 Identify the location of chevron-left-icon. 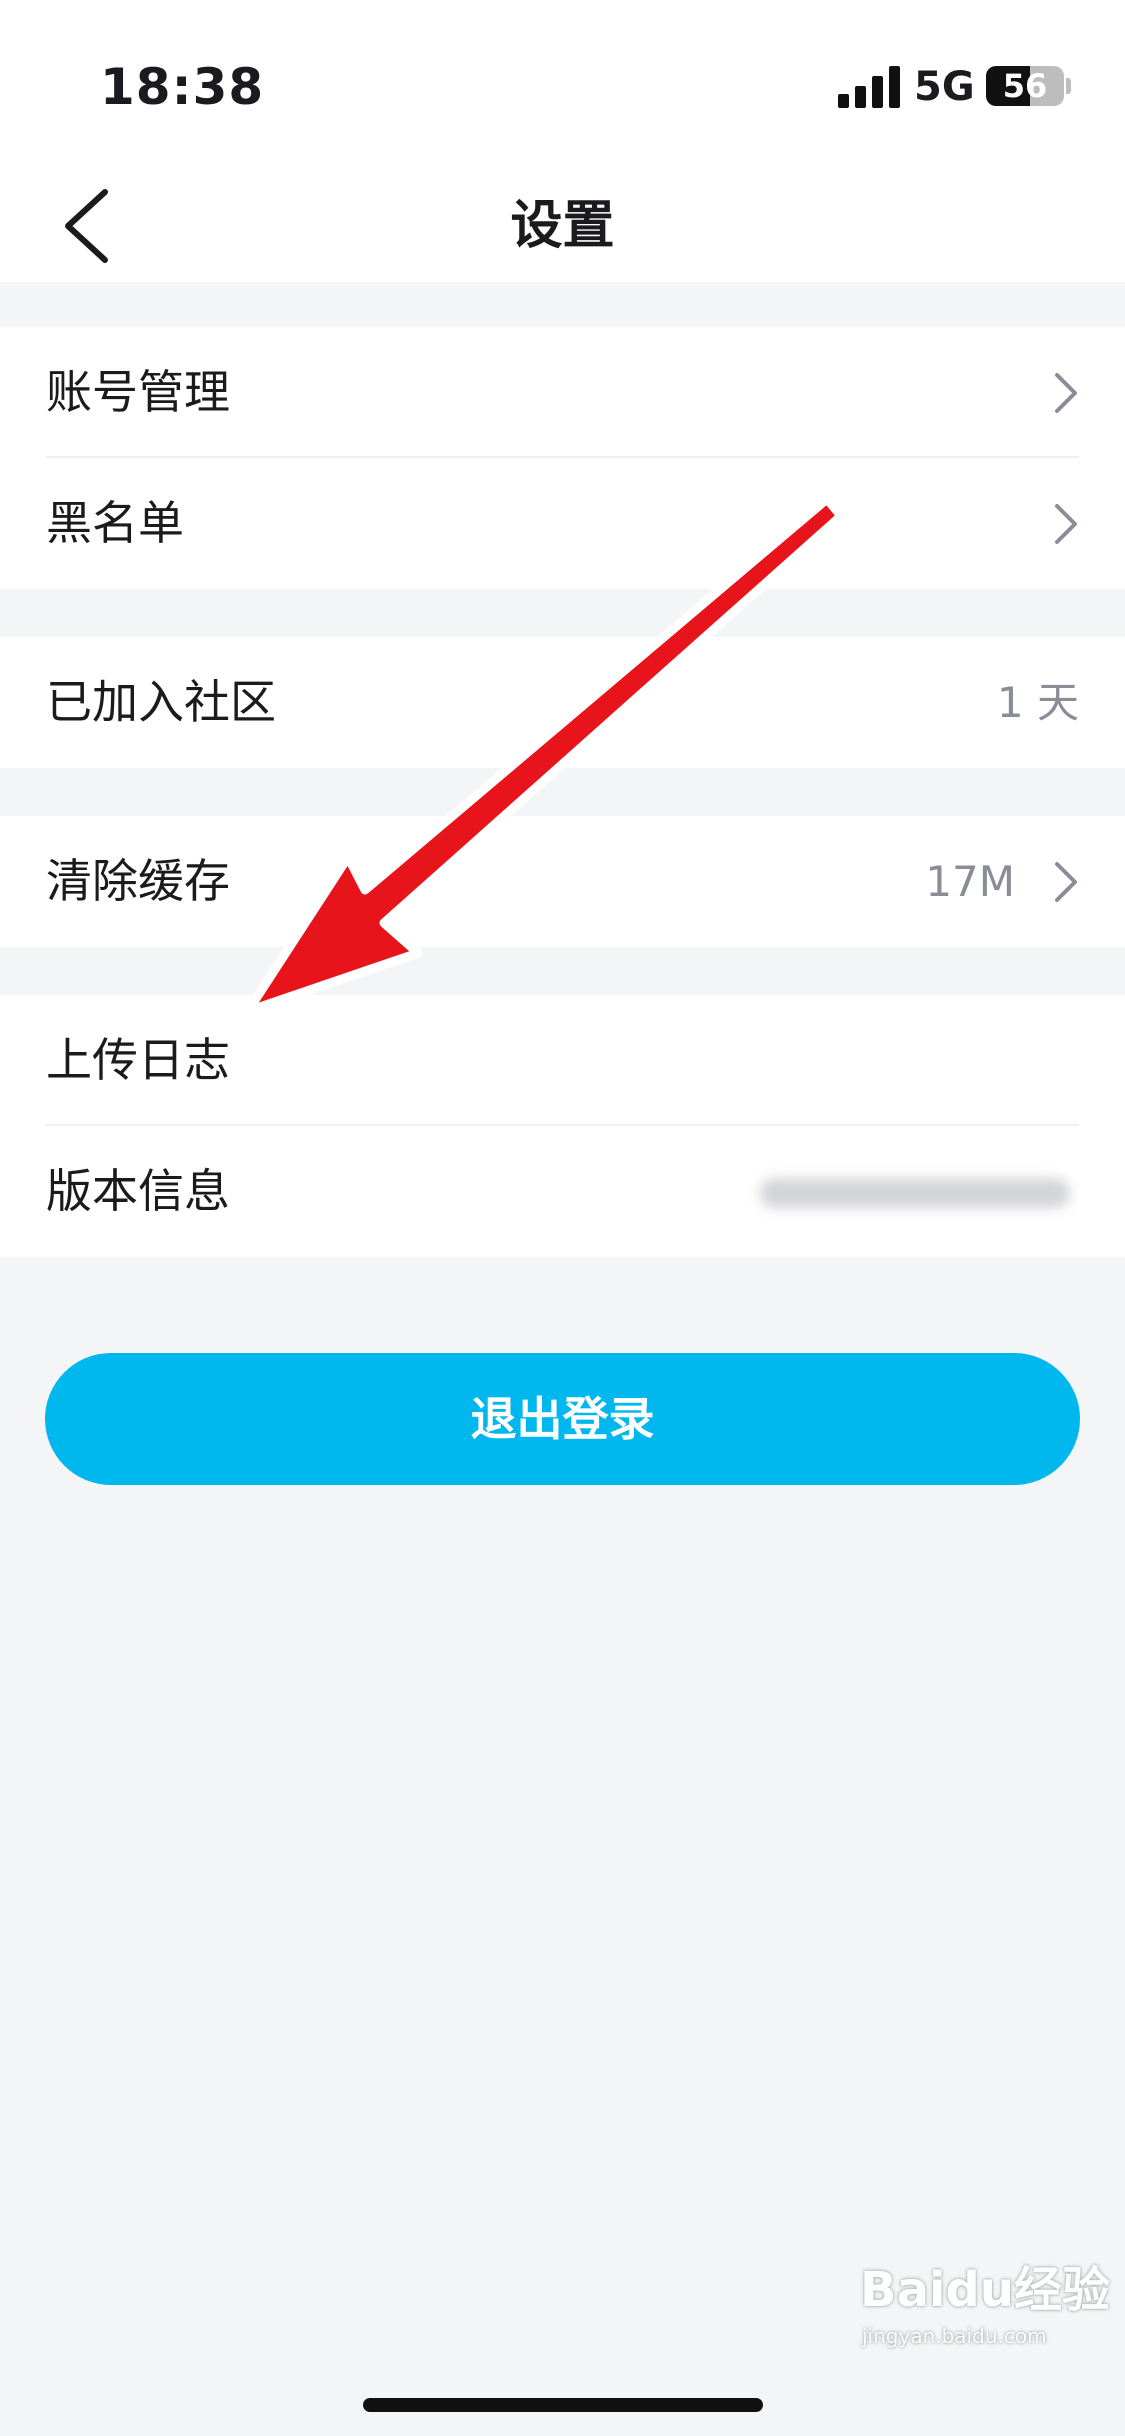
(86, 226).